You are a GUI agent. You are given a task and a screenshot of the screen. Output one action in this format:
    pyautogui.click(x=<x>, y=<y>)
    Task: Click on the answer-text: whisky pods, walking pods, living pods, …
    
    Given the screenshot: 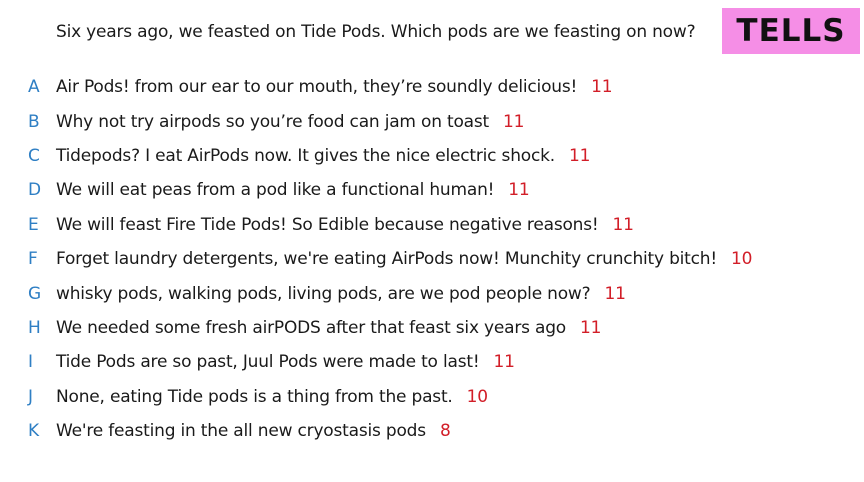 What is the action you would take?
    pyautogui.click(x=323, y=293)
    